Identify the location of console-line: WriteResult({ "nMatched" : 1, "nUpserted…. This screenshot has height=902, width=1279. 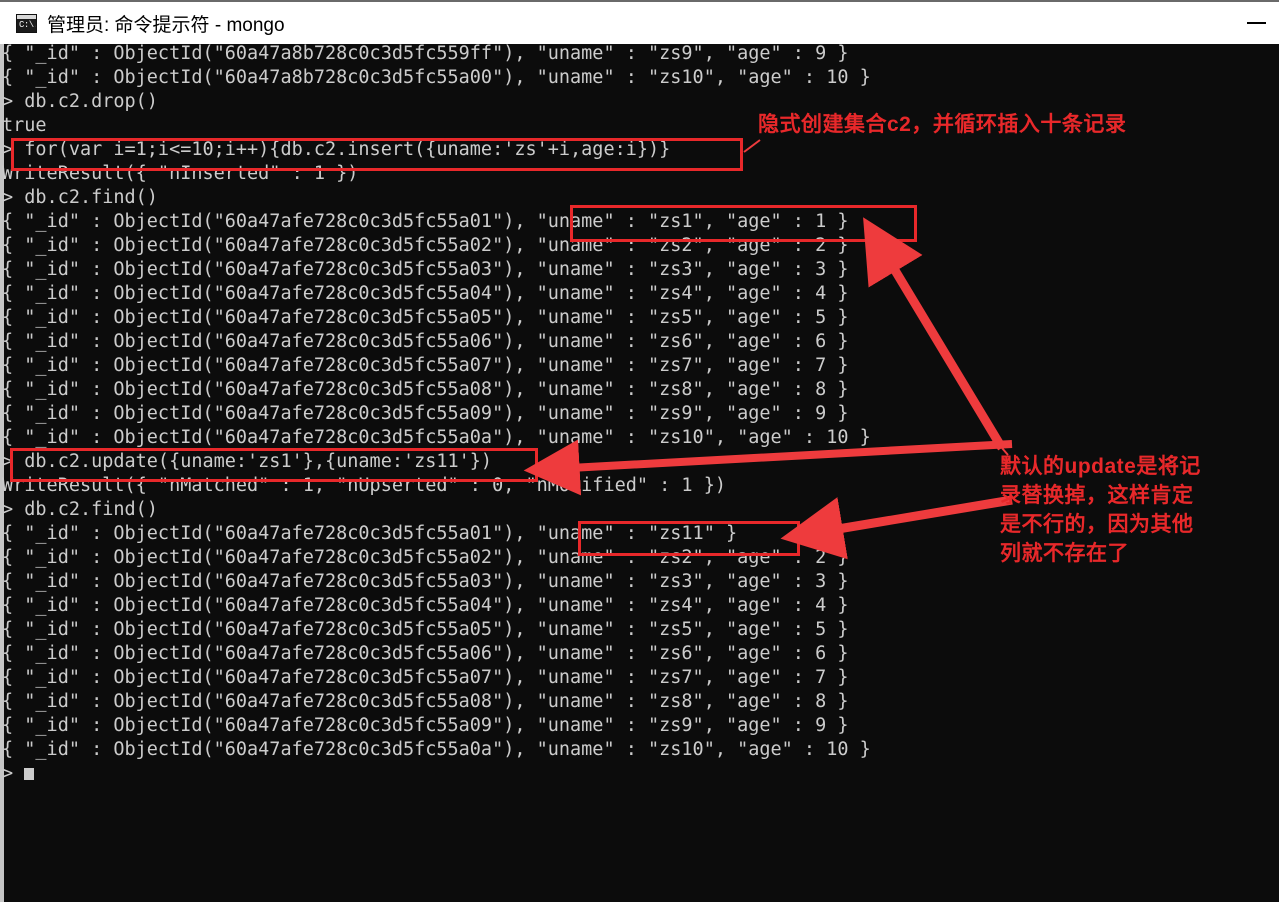
(364, 485).